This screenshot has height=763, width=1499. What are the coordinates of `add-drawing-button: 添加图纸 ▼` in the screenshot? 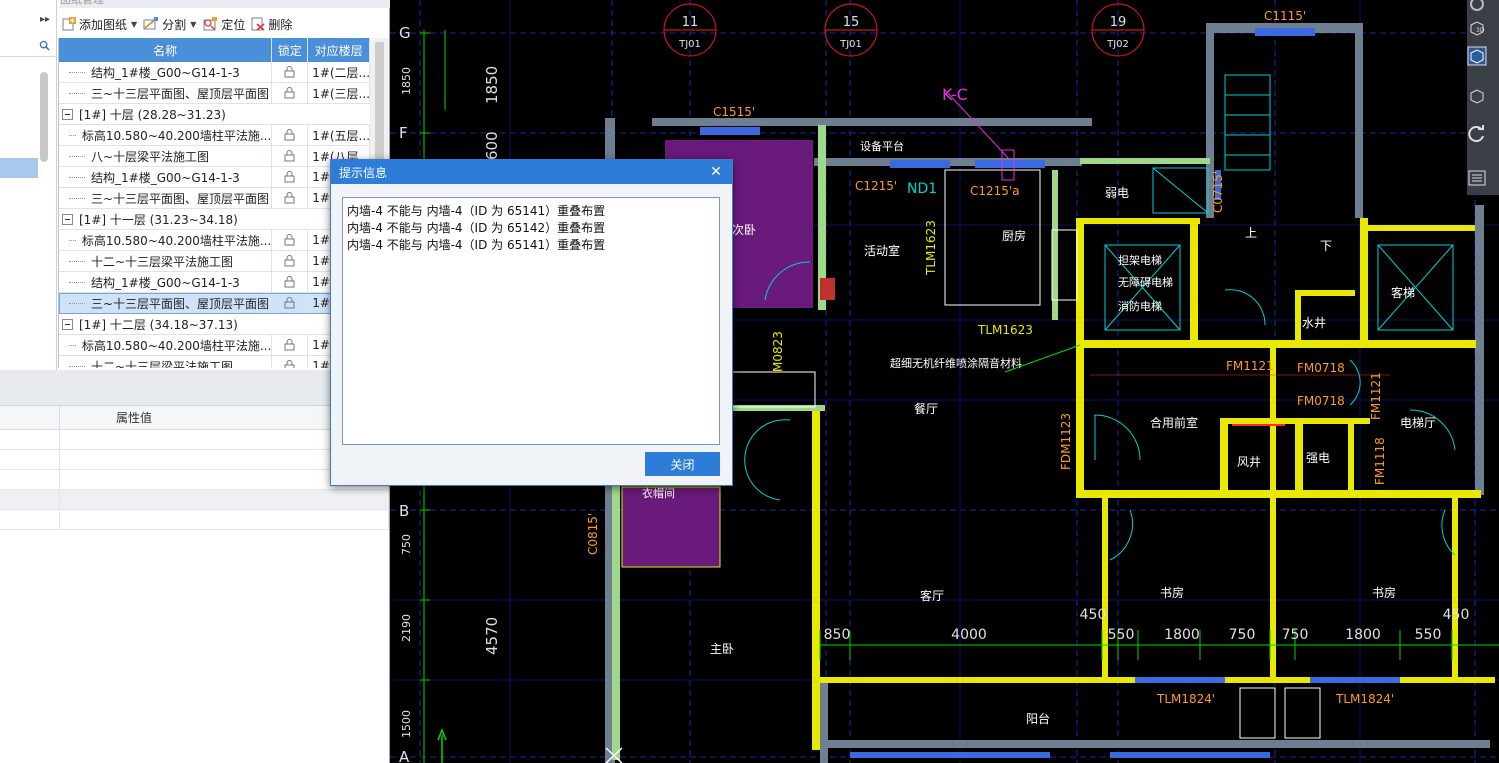 It's located at (99, 24).